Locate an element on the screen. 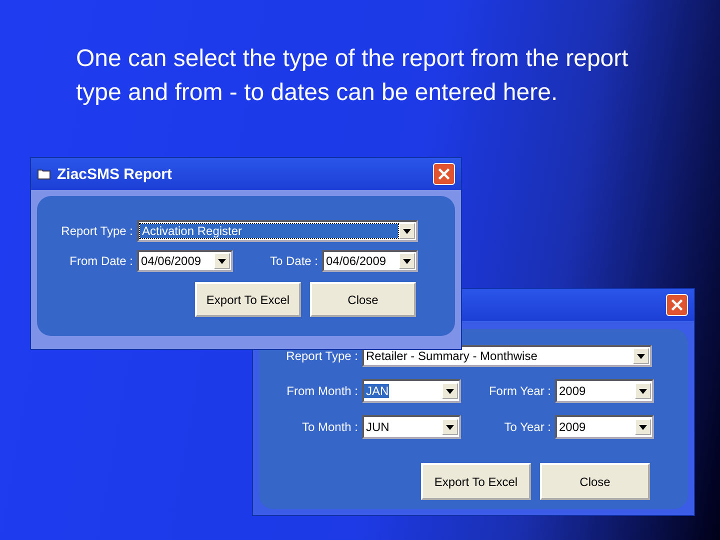 The height and width of the screenshot is (540, 720). dropdown-field: JAN is located at coordinates (411, 391).